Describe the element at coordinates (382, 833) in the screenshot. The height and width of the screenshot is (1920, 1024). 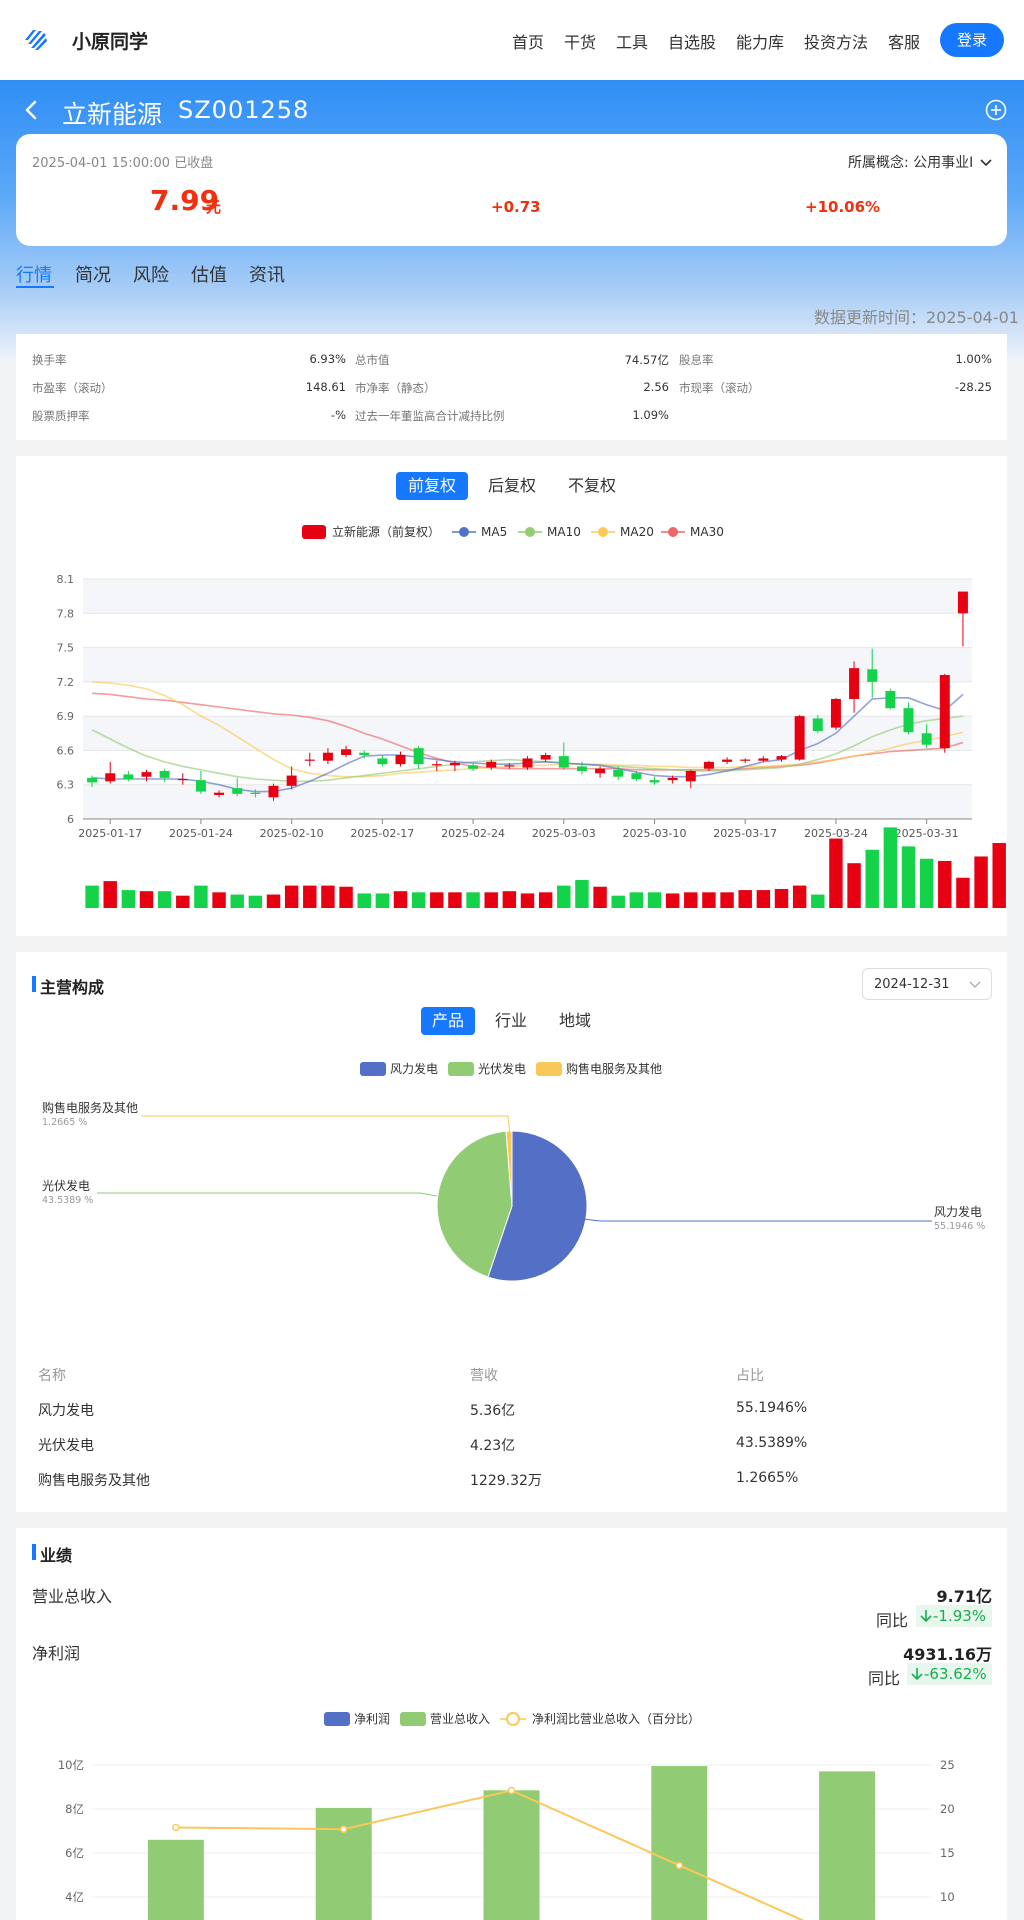
I see `x-tick-label: 2025-02-17` at that location.